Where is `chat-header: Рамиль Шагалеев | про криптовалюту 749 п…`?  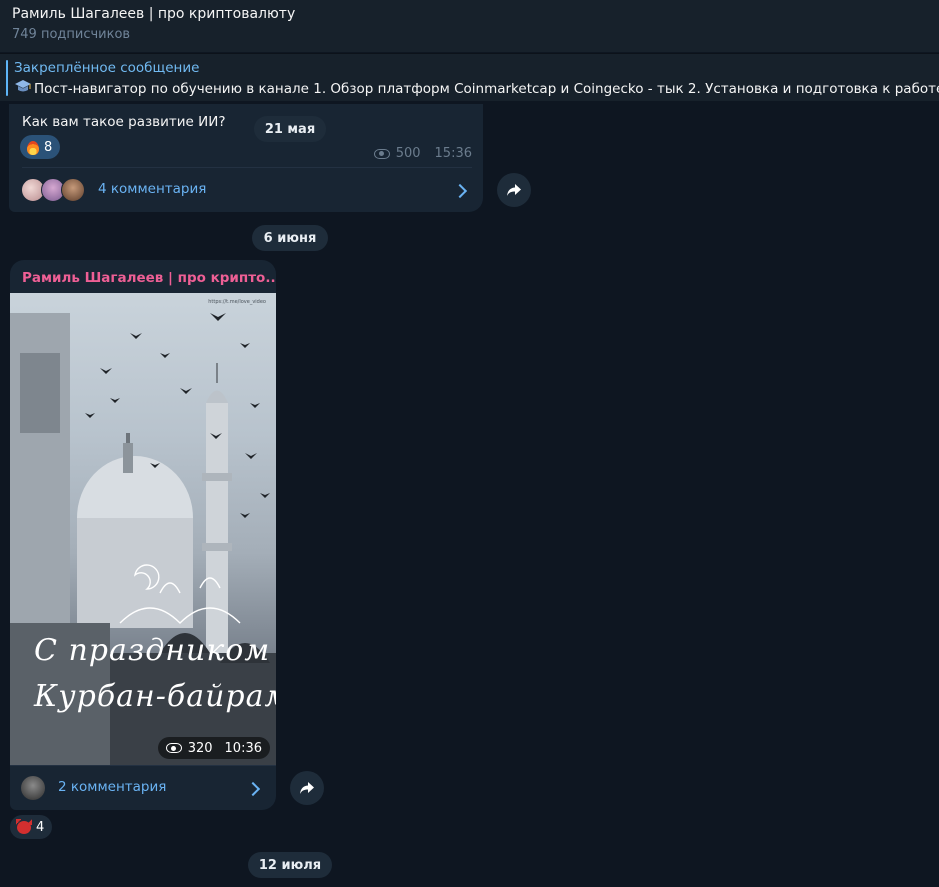 chat-header: Рамиль Шагалеев | про криптовалюту 749 п… is located at coordinates (469, 26).